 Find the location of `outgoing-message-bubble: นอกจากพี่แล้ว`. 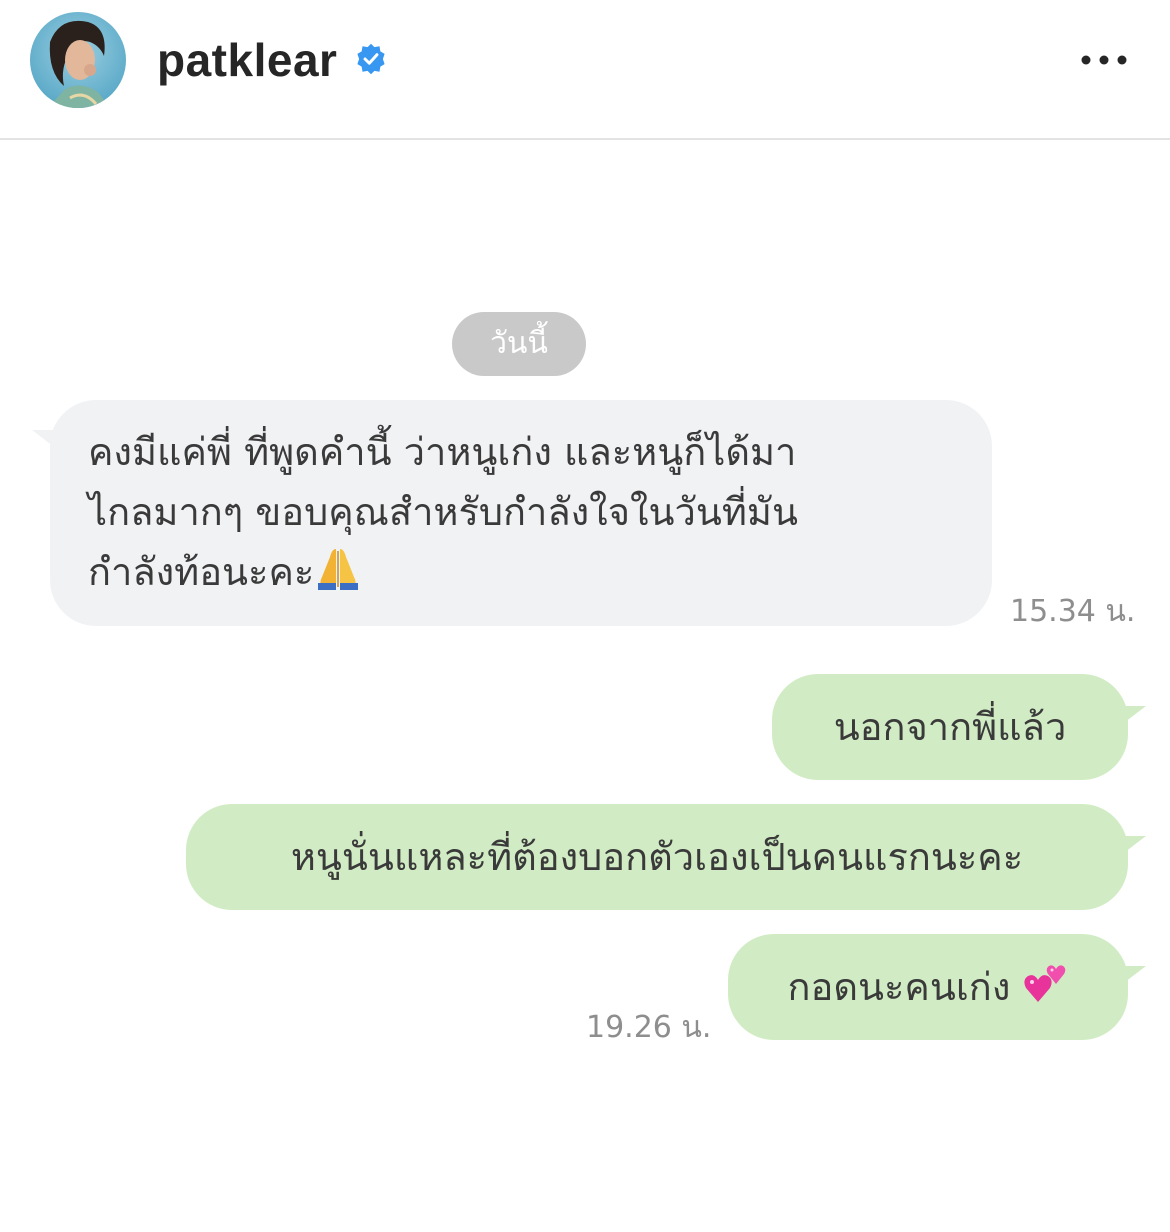

outgoing-message-bubble: นอกจากพี่แล้ว is located at coordinates (950, 727).